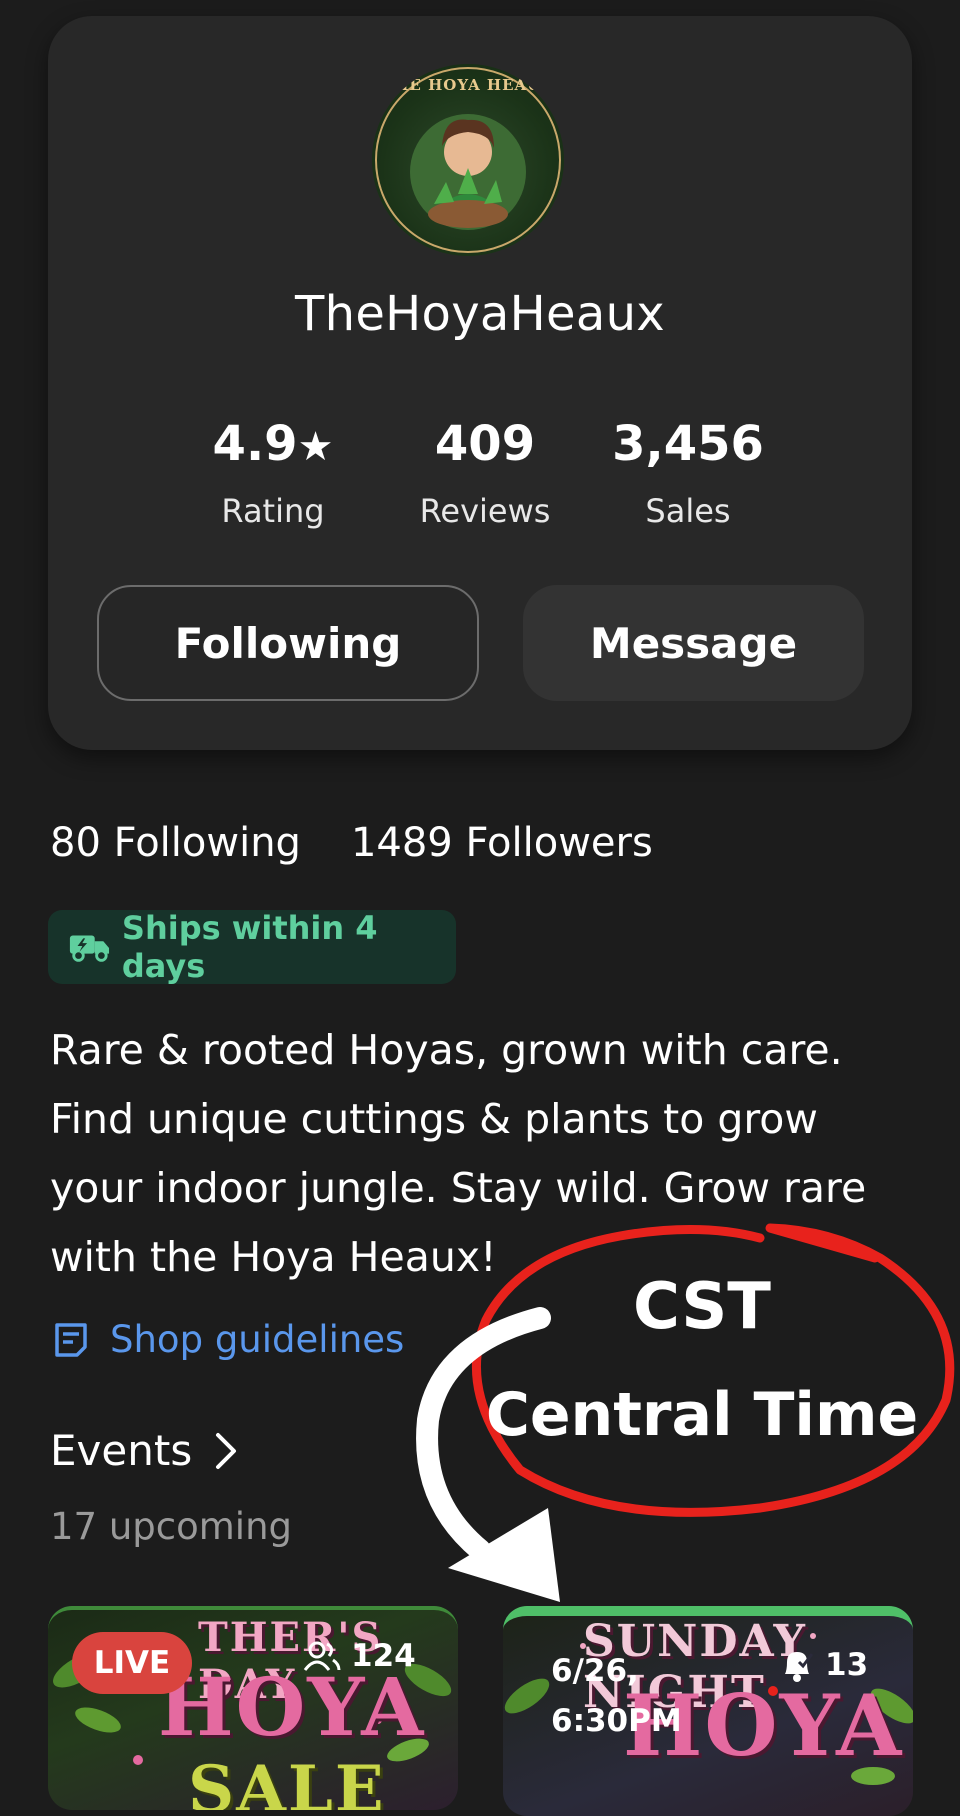 This screenshot has height=1816, width=960. I want to click on events-header: Events, so click(145, 1450).